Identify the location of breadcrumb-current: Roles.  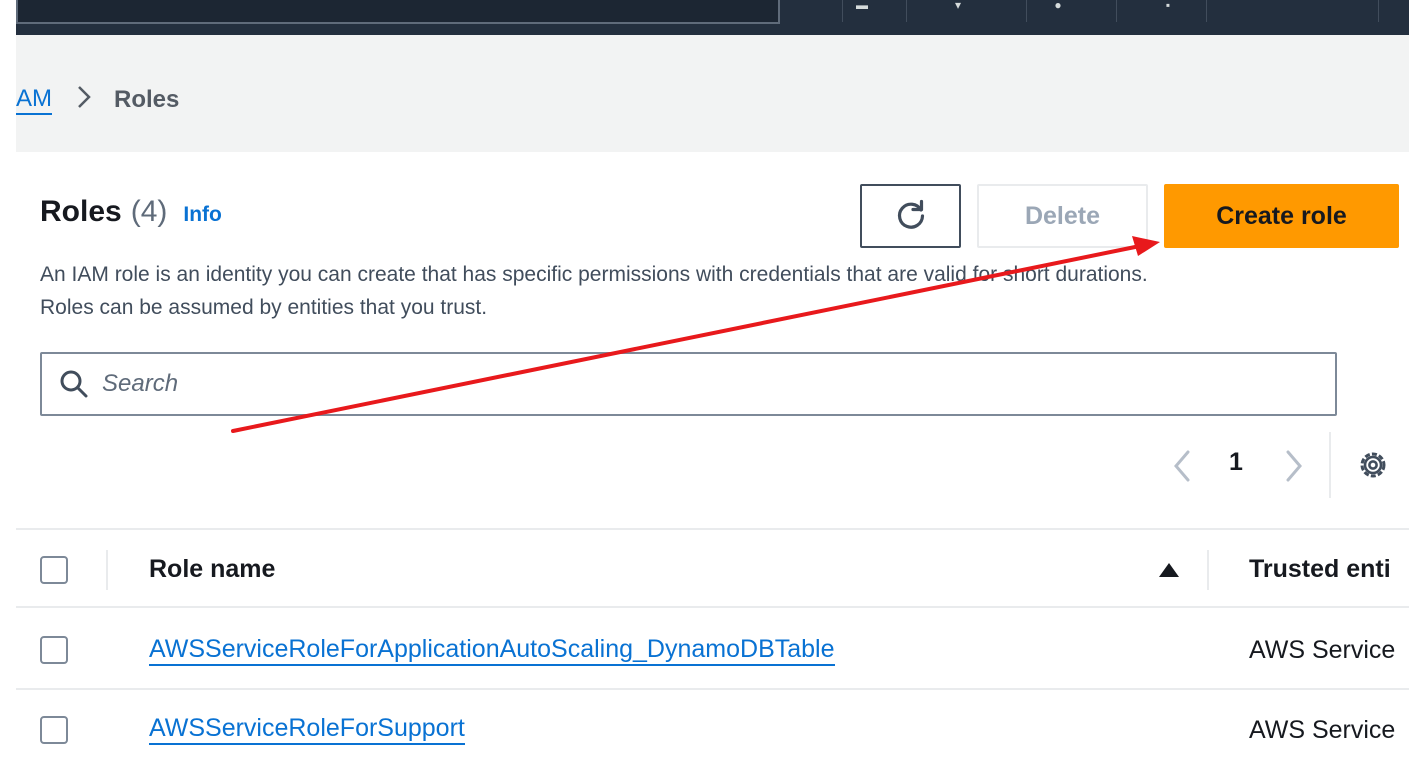
(147, 99).